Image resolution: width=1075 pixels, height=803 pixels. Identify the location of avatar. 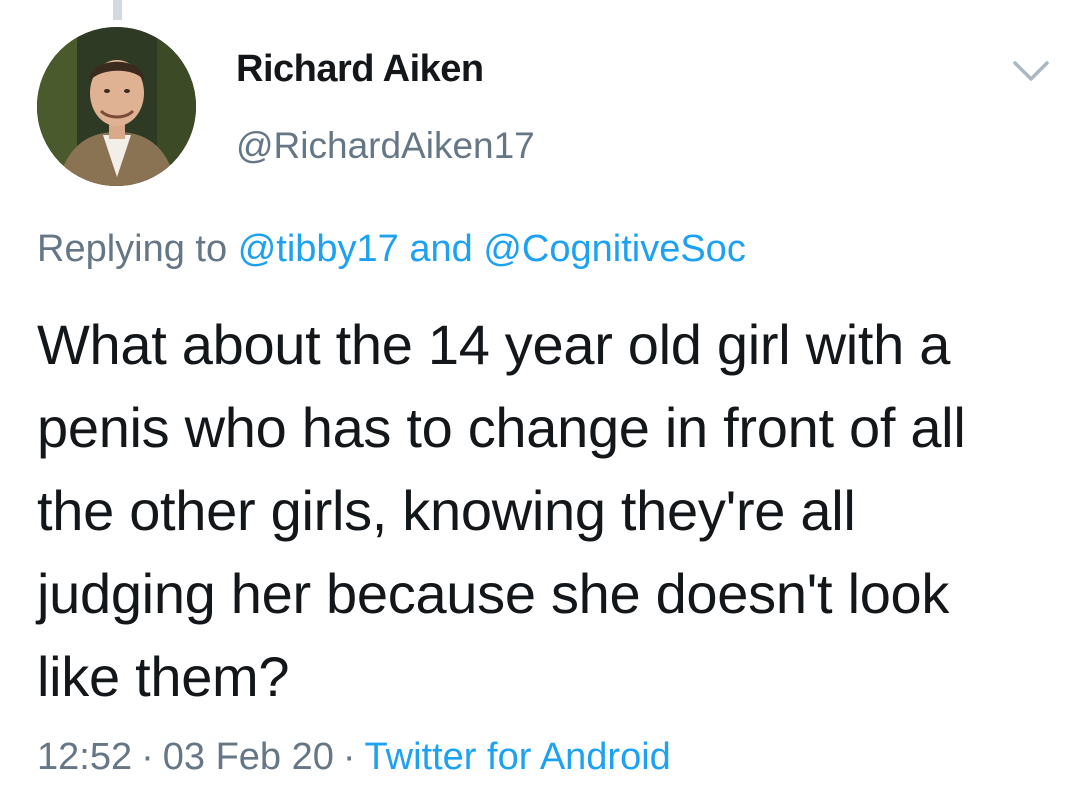
(116, 106).